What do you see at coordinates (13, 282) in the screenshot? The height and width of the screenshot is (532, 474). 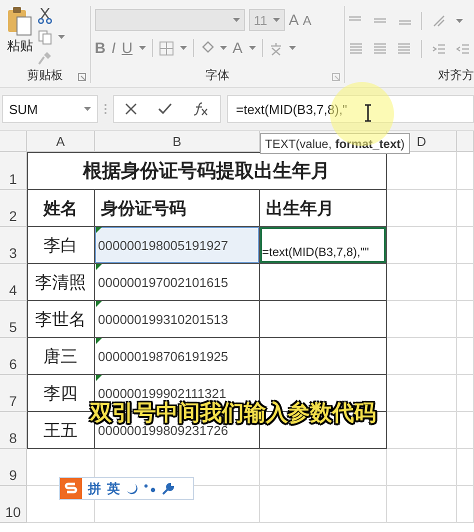 I see `row-number: 4` at bounding box center [13, 282].